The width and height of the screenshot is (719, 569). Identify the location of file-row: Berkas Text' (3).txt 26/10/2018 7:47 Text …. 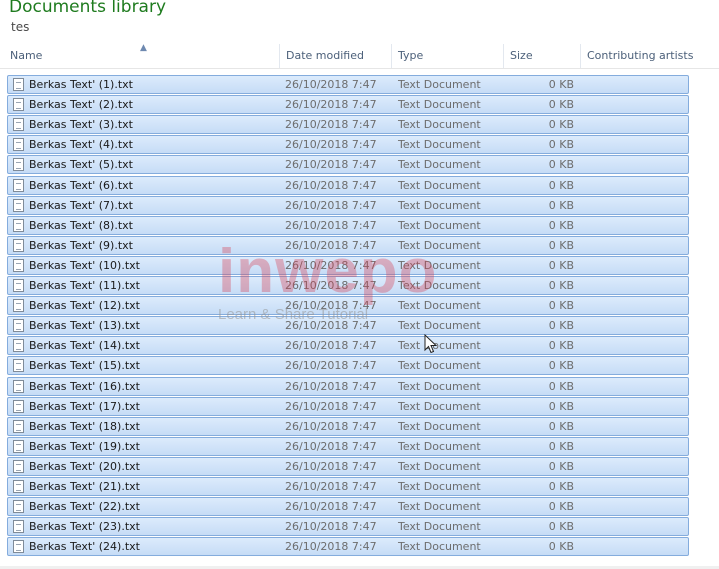
(348, 124).